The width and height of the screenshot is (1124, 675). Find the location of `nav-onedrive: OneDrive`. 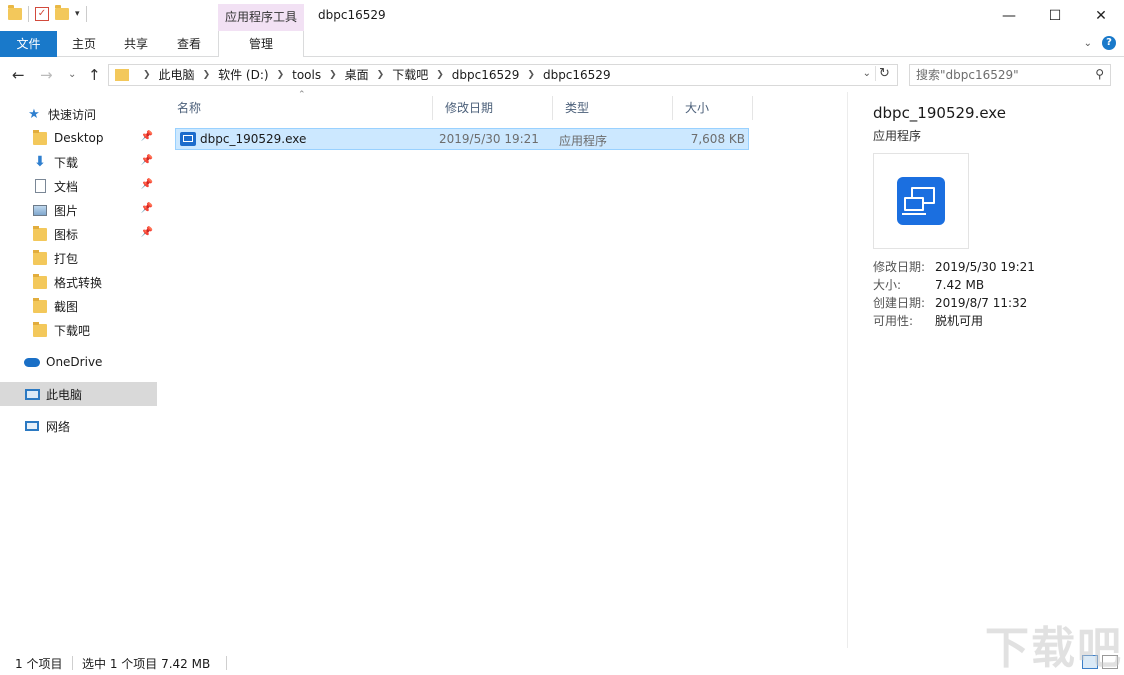

nav-onedrive: OneDrive is located at coordinates (78, 362).